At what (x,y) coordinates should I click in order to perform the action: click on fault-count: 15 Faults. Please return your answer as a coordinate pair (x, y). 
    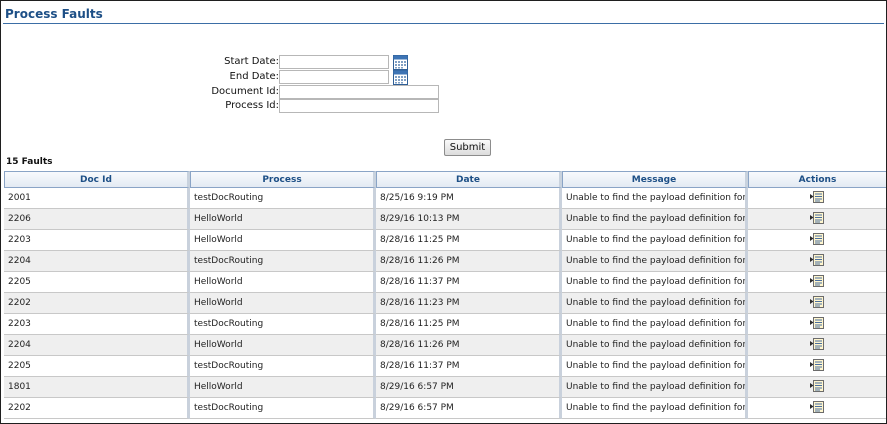
    Looking at the image, I should click on (29, 162).